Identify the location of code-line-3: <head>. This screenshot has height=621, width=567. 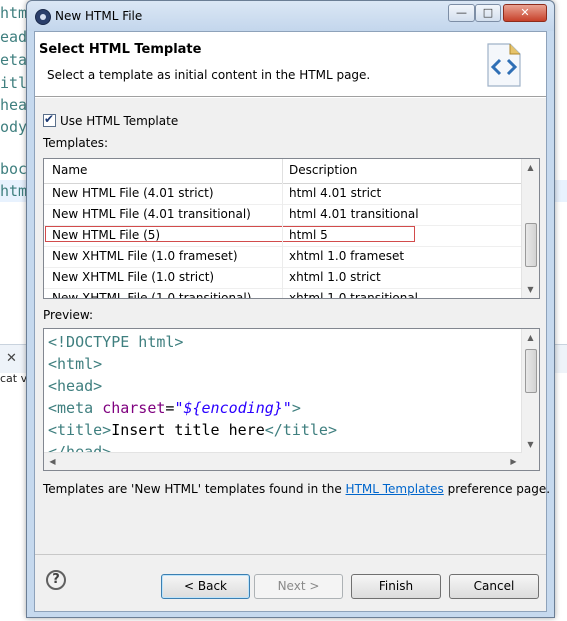
(75, 386).